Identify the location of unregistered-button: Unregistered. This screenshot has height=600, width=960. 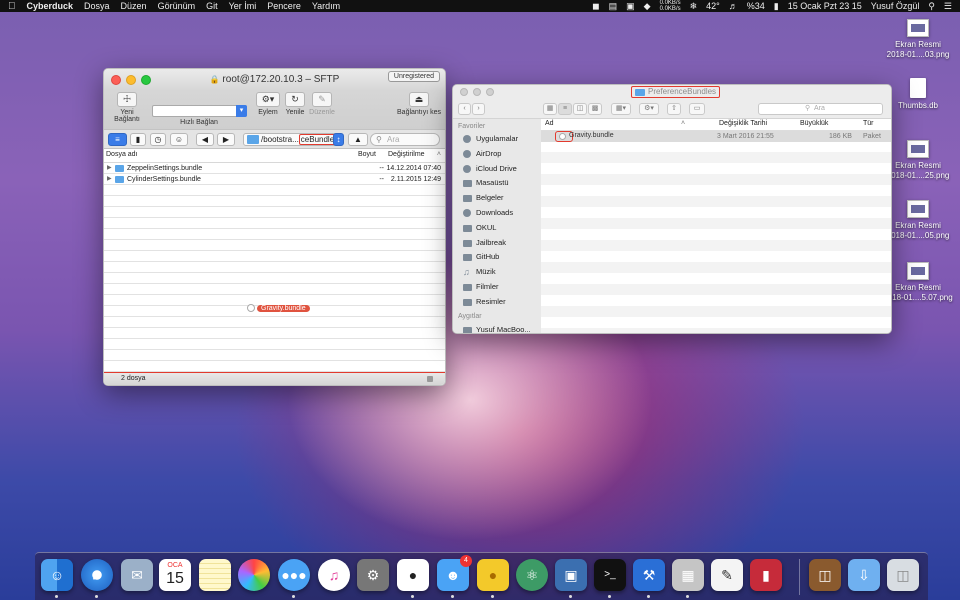
(413, 76).